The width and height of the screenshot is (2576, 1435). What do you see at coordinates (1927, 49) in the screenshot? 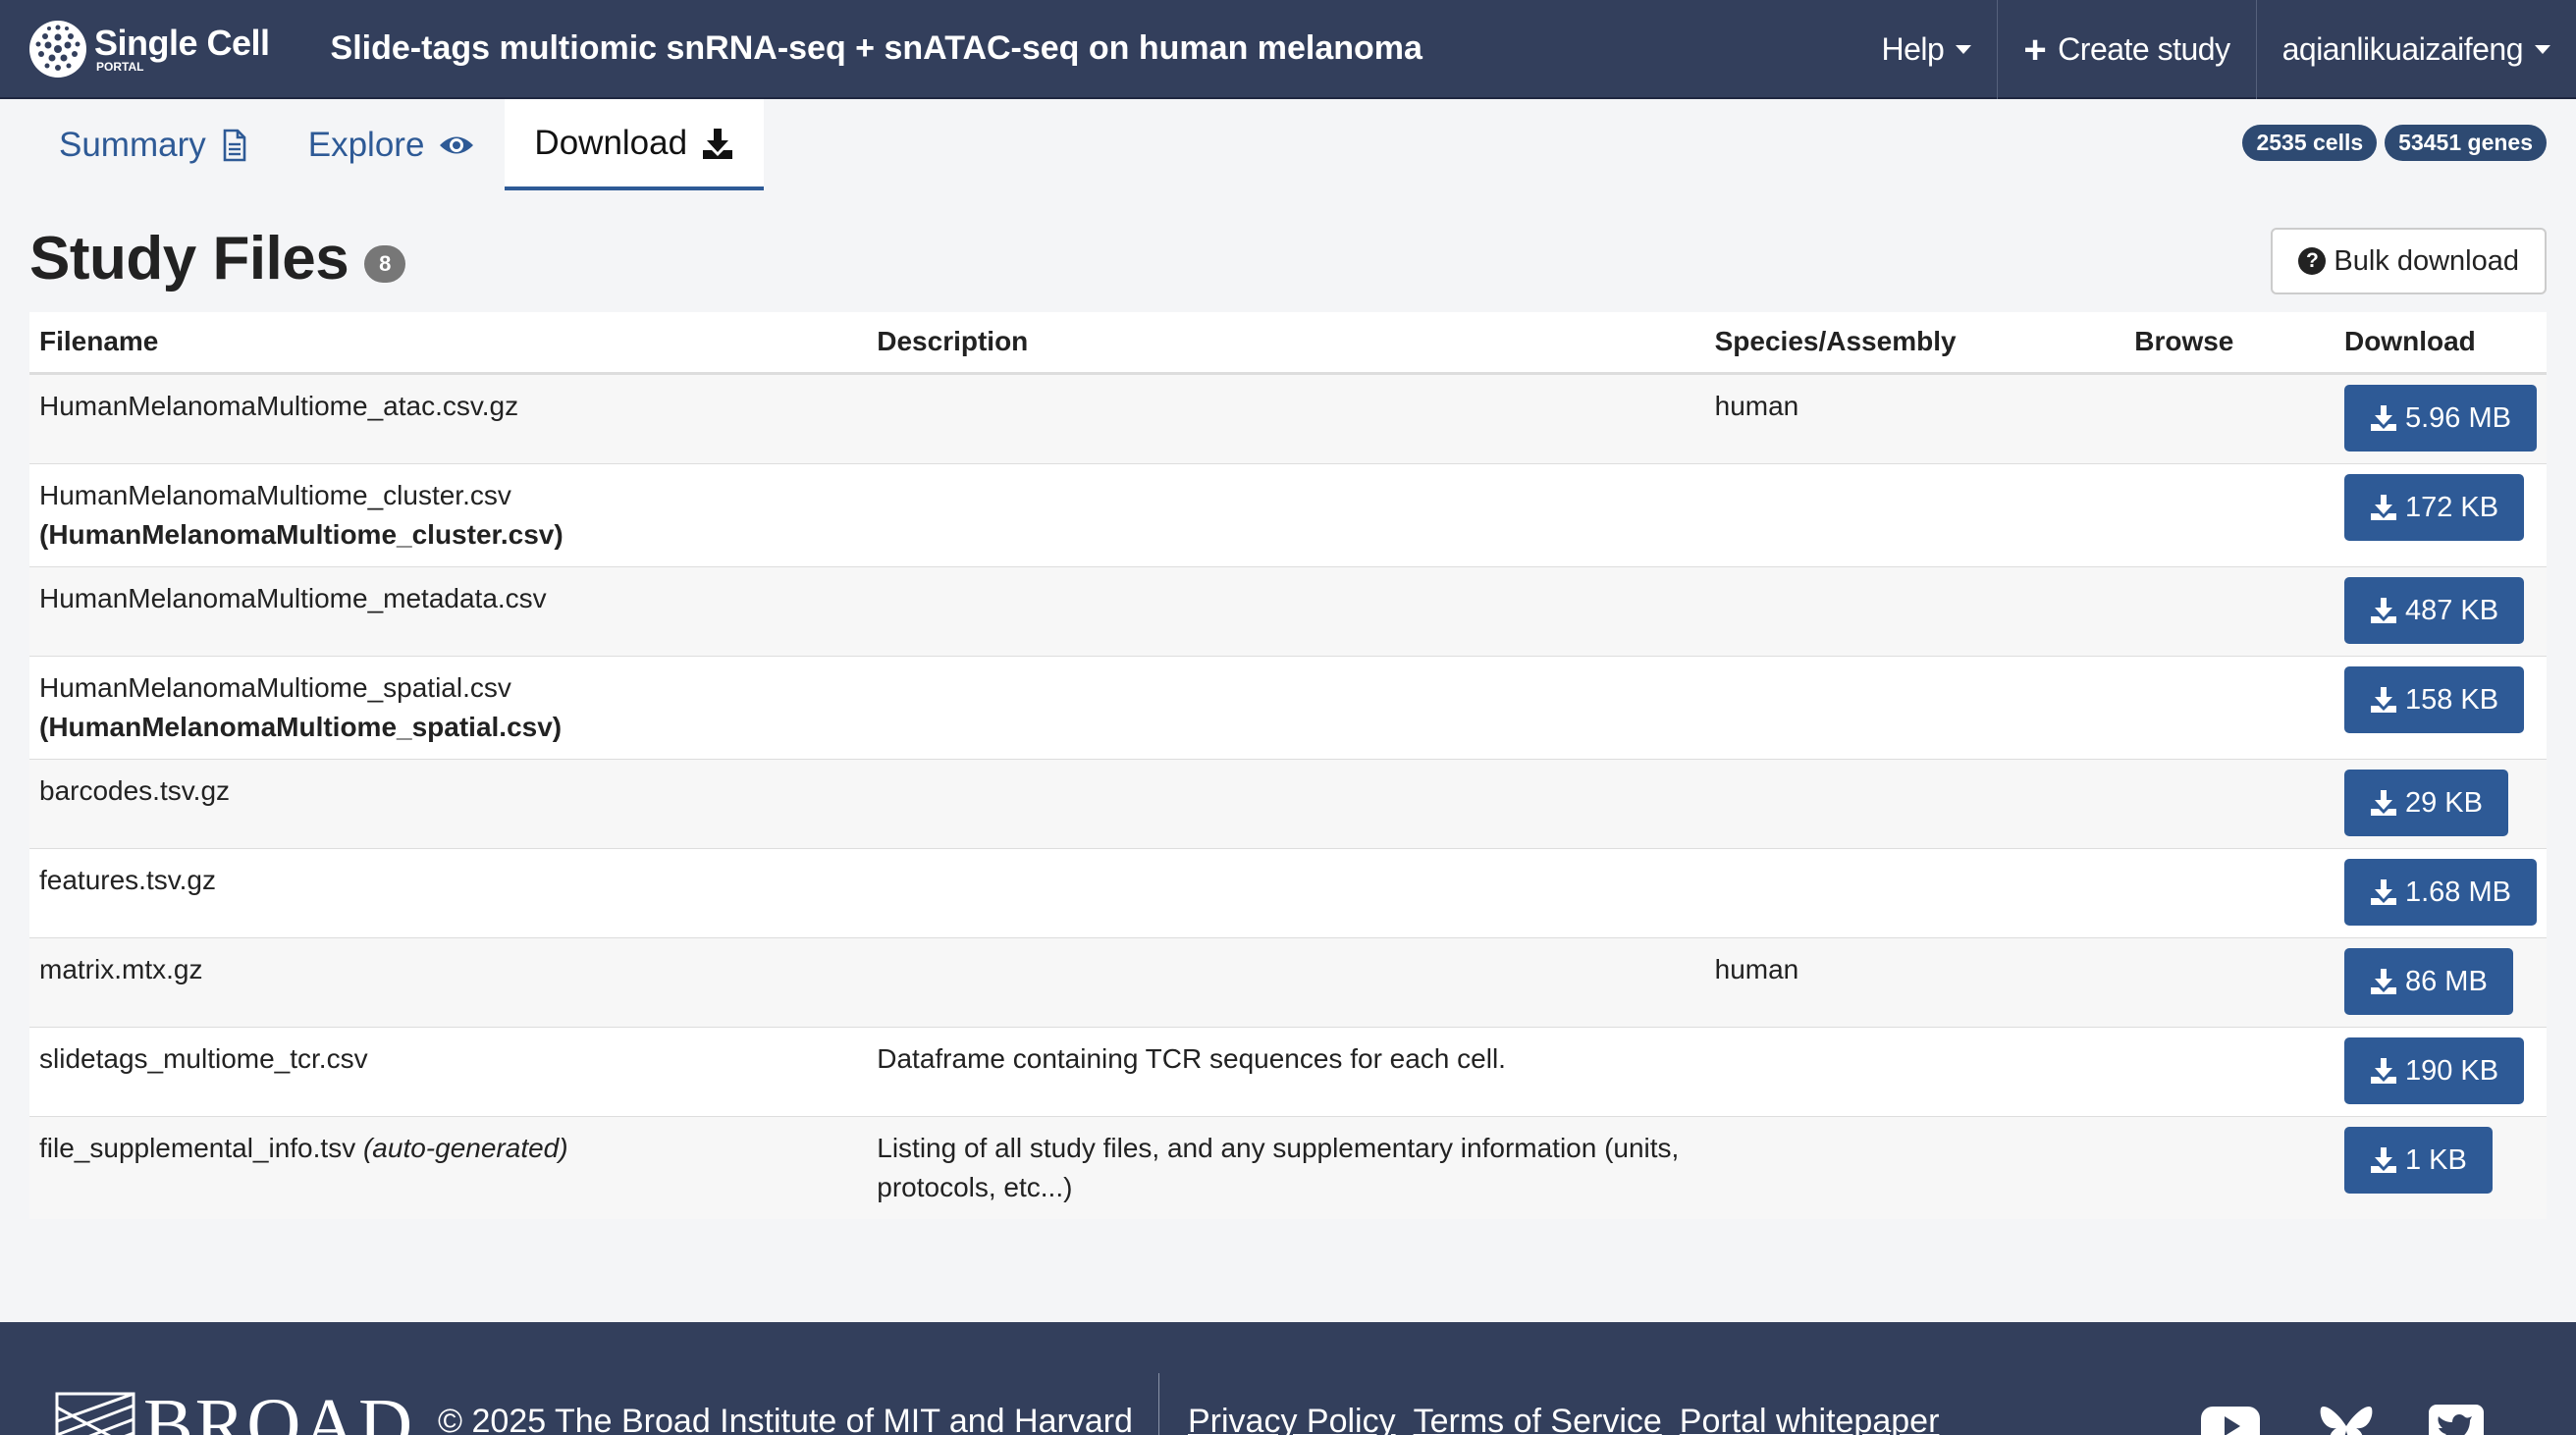
I see `help-menu: Help` at bounding box center [1927, 49].